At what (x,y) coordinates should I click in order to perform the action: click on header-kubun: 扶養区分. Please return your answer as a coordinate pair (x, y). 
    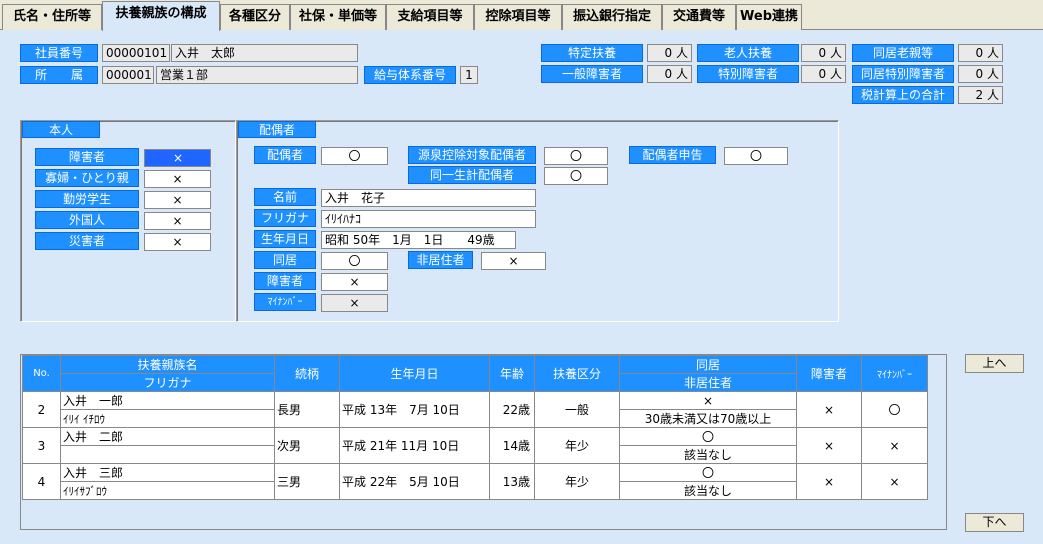
    Looking at the image, I should click on (577, 373).